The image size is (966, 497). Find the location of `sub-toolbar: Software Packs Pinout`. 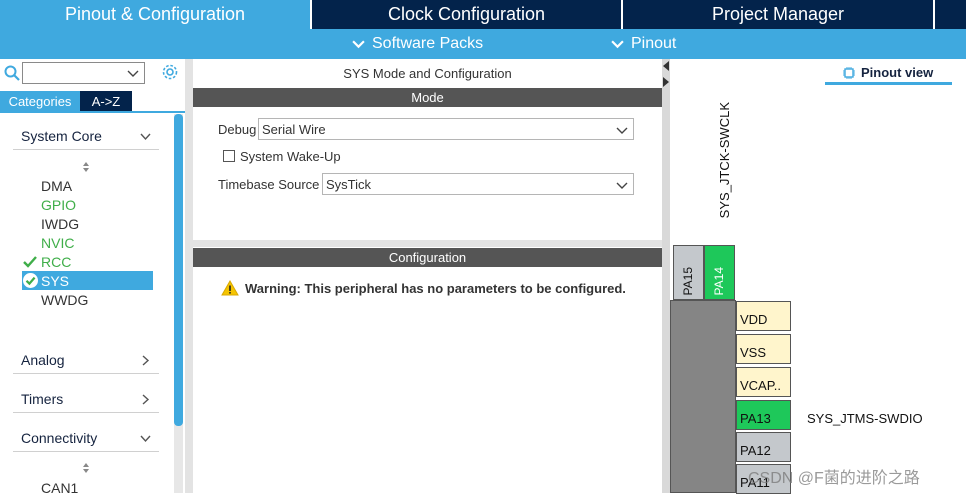

sub-toolbar: Software Packs Pinout is located at coordinates (483, 44).